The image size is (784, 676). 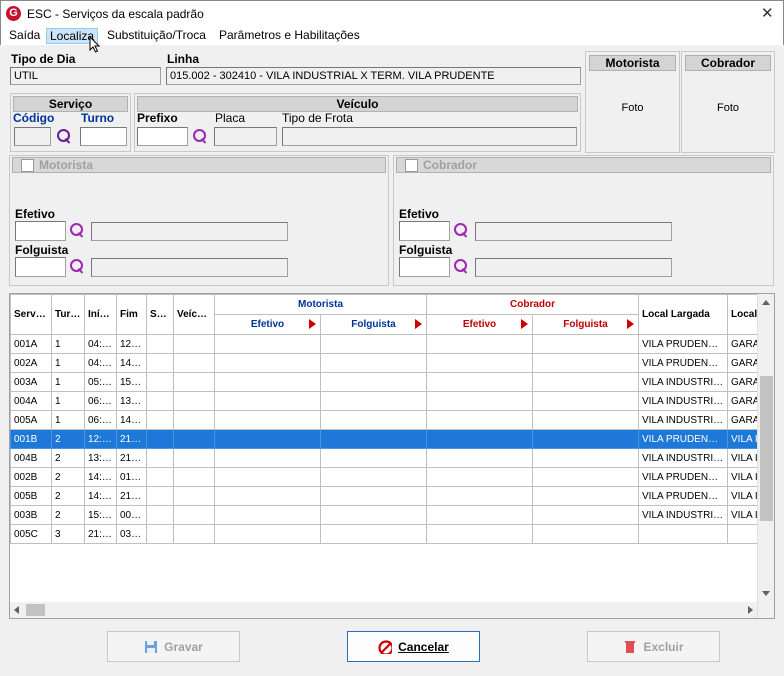 What do you see at coordinates (31, 515) in the screenshot?
I see `cell-servico: 003B` at bounding box center [31, 515].